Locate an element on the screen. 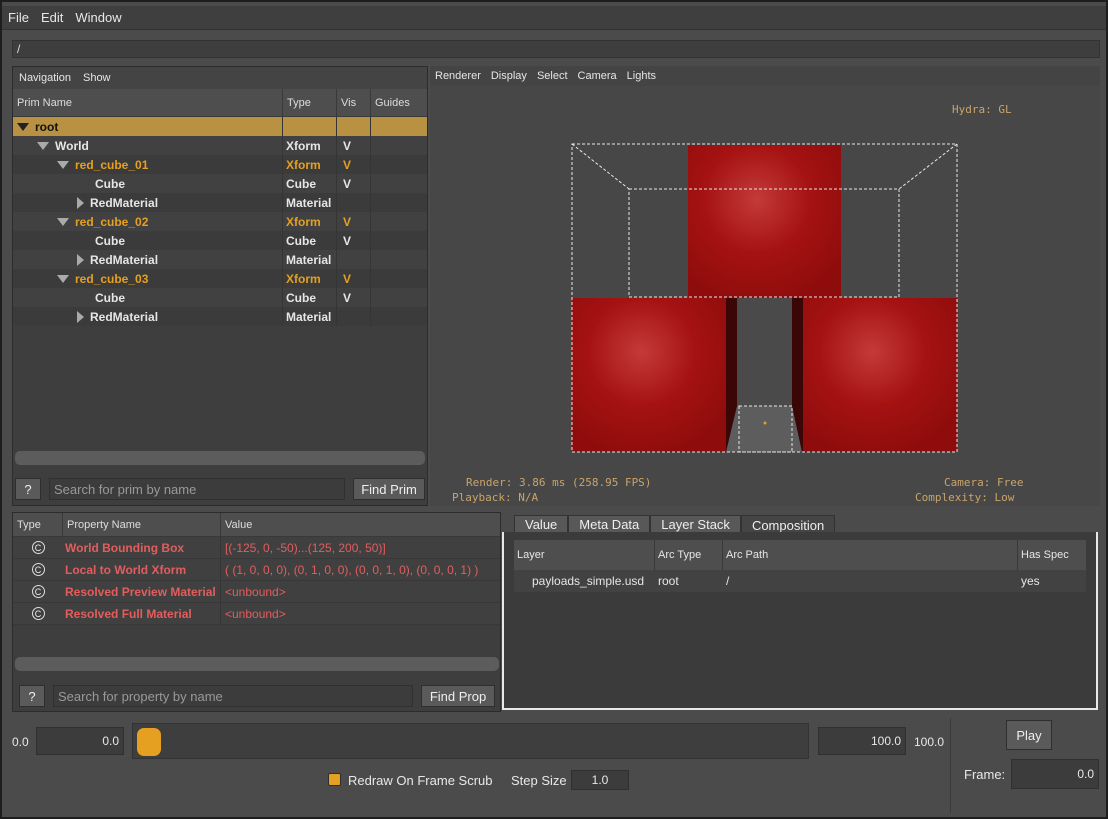  current-frame-field: 0.0 is located at coordinates (1055, 774).